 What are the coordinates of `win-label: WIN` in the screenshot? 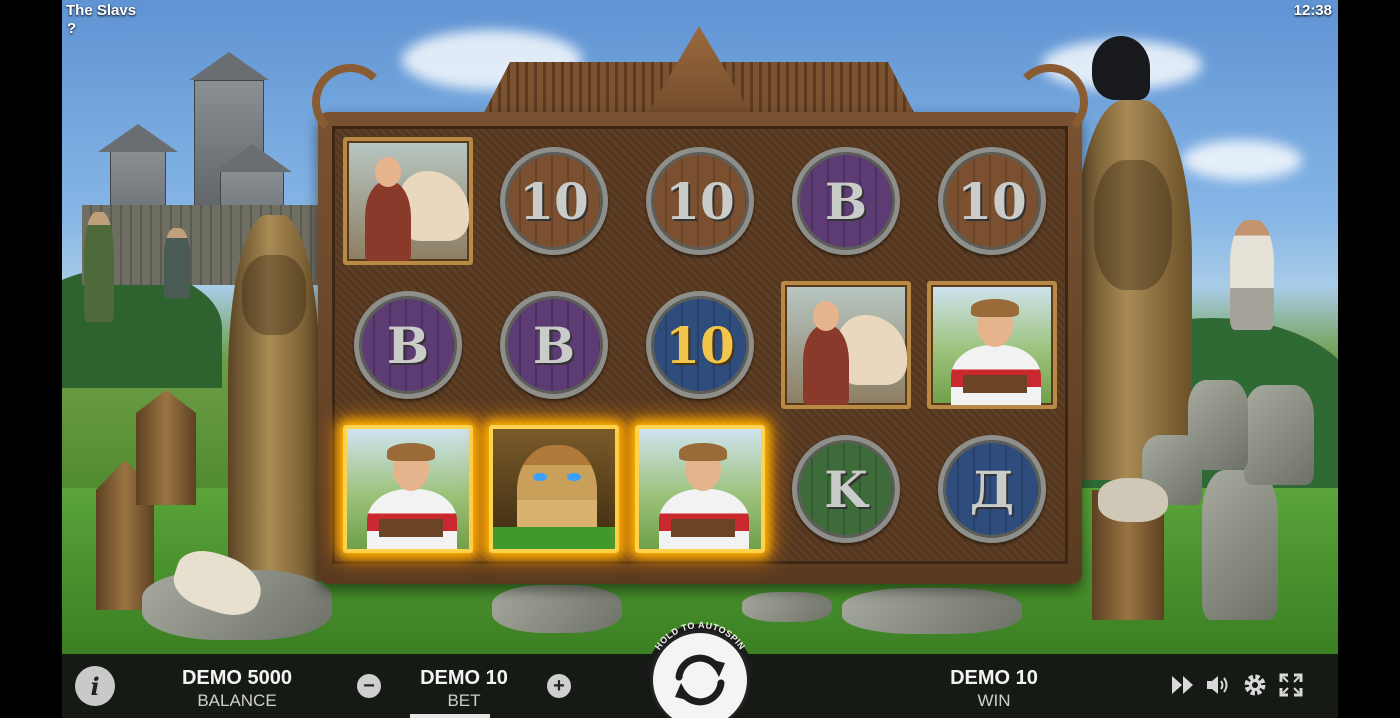 It's located at (994, 700).